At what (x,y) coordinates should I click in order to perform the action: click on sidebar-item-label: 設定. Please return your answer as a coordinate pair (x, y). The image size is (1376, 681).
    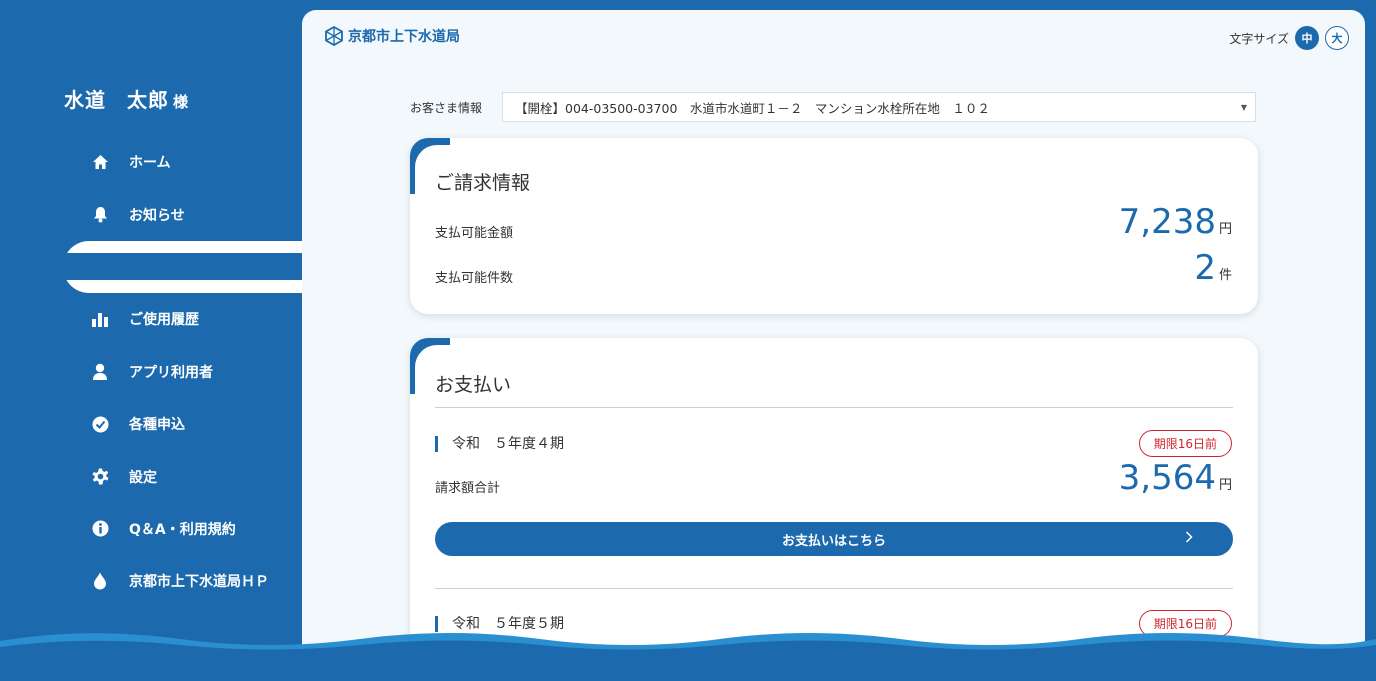
    Looking at the image, I should click on (143, 477).